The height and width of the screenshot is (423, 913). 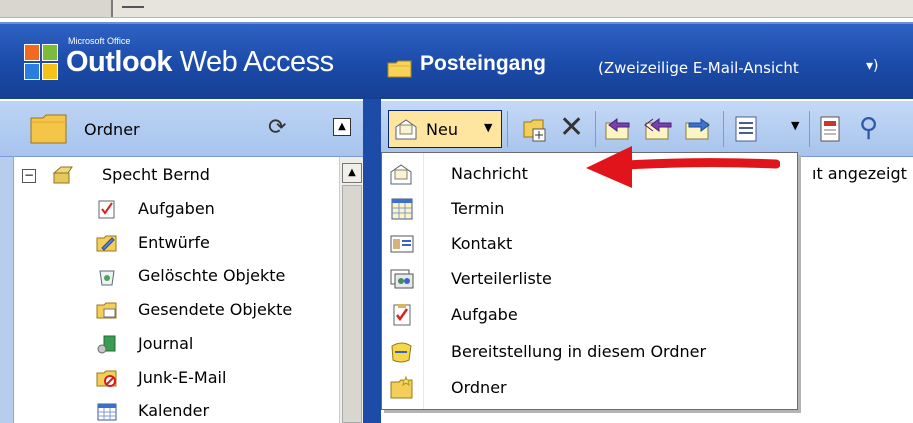 I want to click on menu-item-label: Nachricht, so click(x=489, y=173).